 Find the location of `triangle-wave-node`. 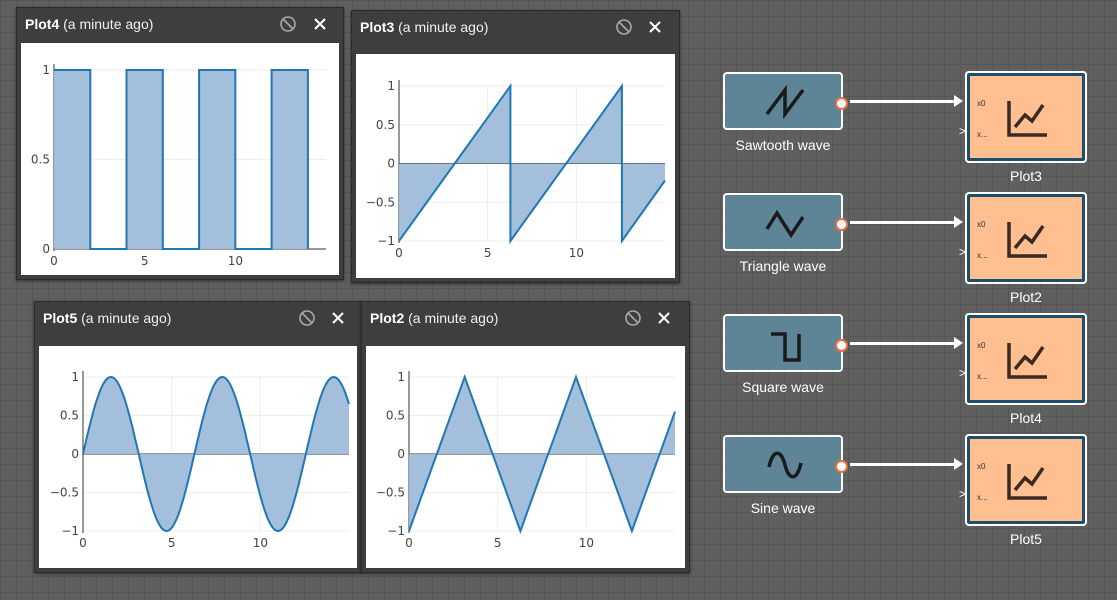

triangle-wave-node is located at coordinates (785, 222).